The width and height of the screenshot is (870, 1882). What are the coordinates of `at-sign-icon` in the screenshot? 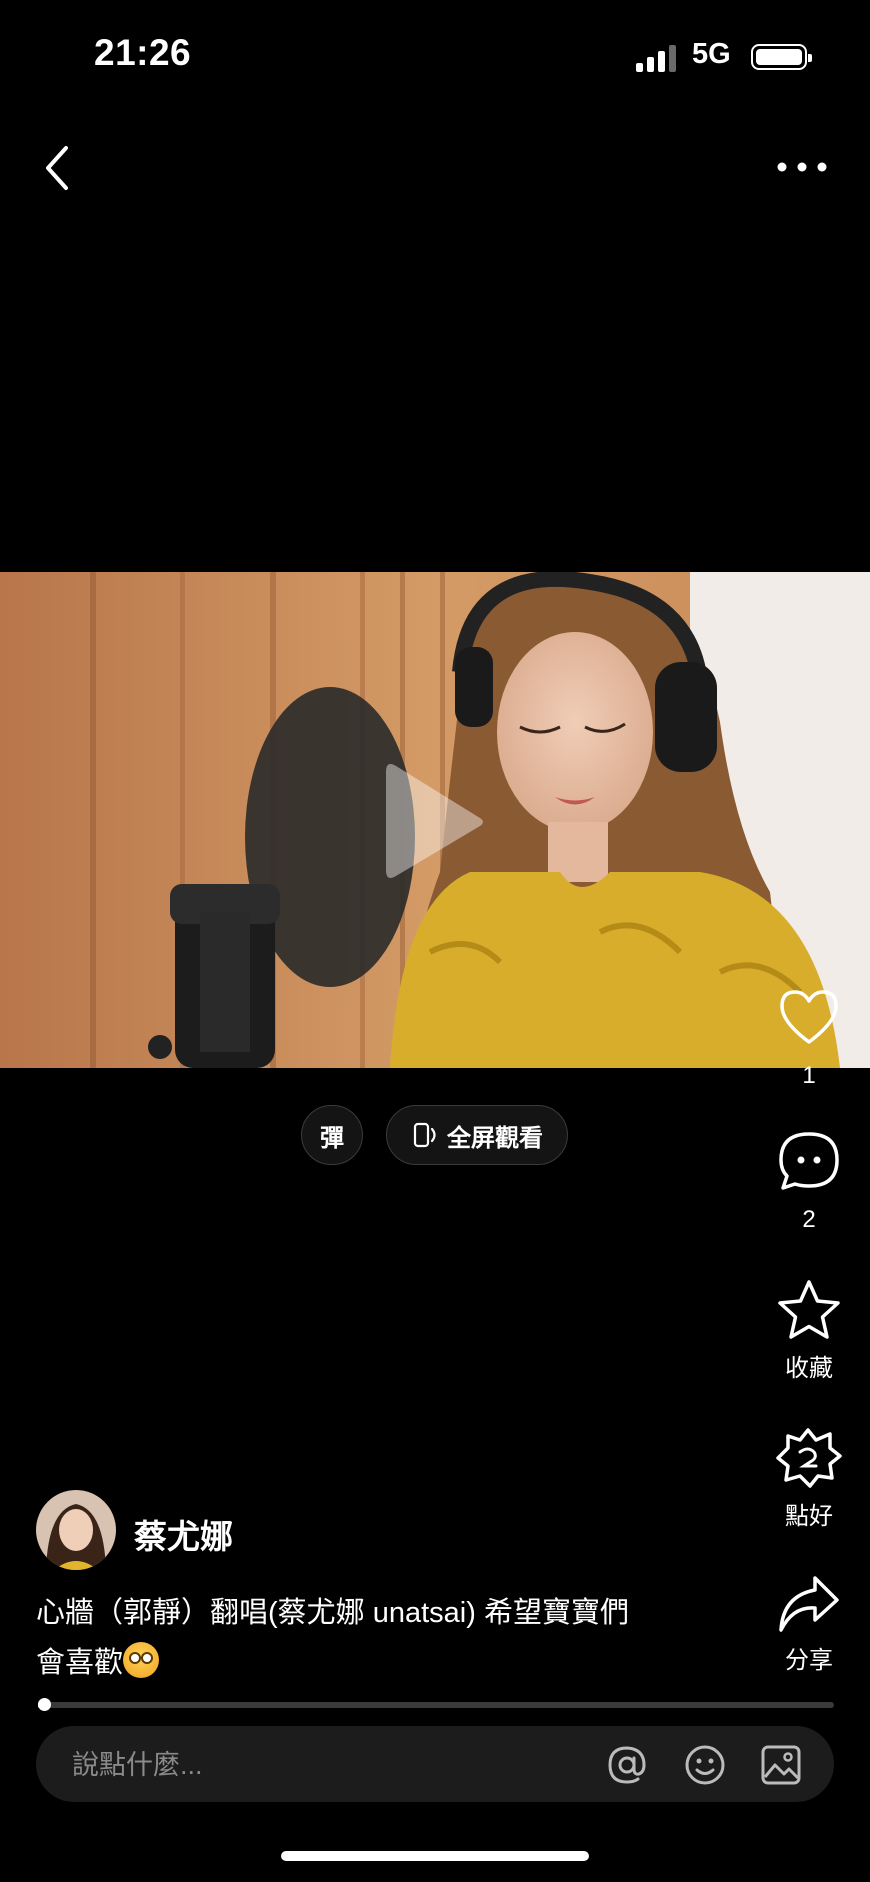 It's located at (627, 1765).